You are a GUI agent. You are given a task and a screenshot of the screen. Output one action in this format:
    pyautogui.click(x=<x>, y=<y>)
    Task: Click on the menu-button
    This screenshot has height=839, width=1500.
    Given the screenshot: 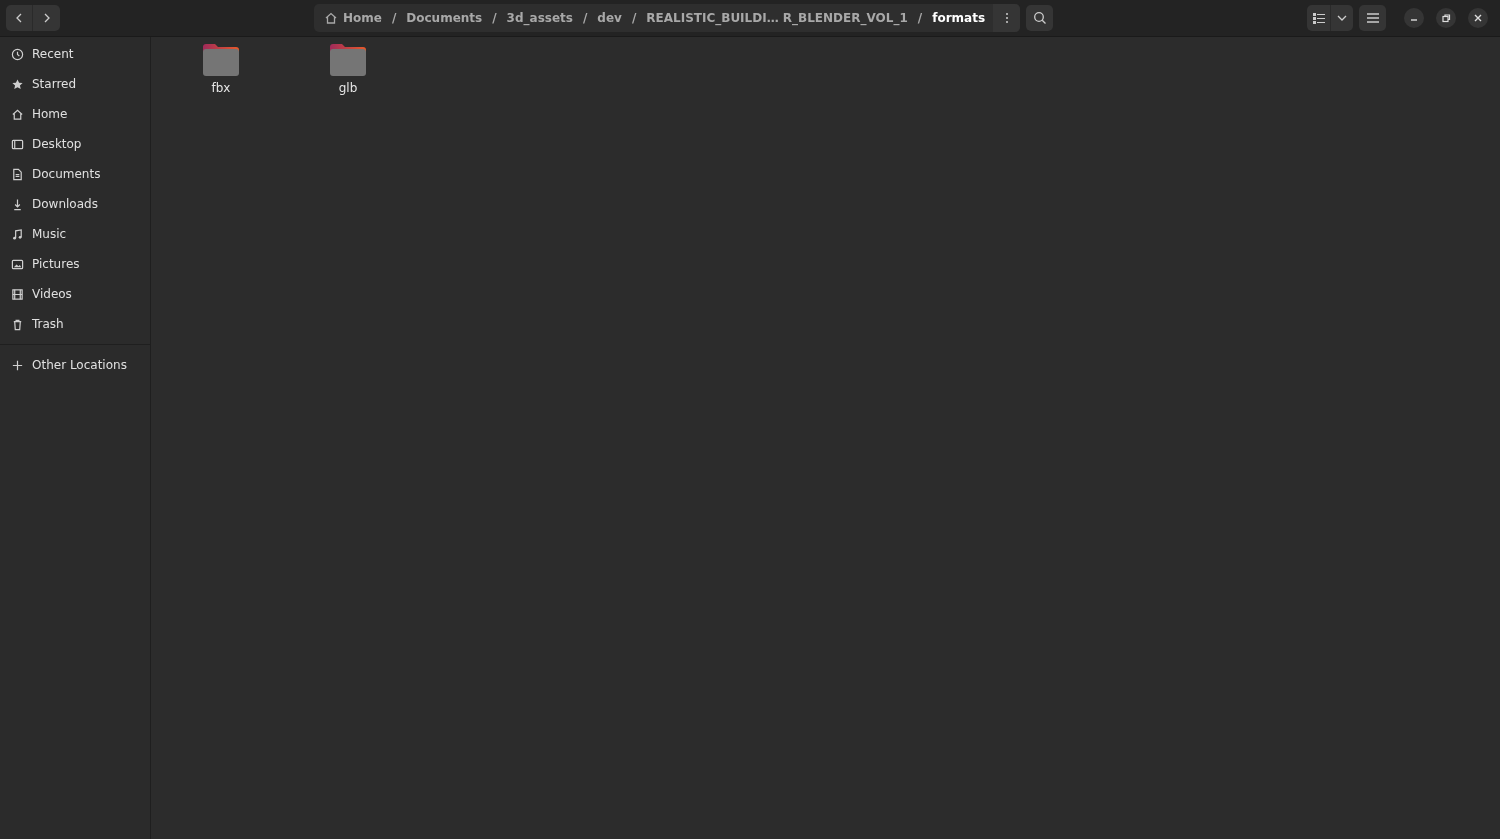 What is the action you would take?
    pyautogui.click(x=1372, y=18)
    